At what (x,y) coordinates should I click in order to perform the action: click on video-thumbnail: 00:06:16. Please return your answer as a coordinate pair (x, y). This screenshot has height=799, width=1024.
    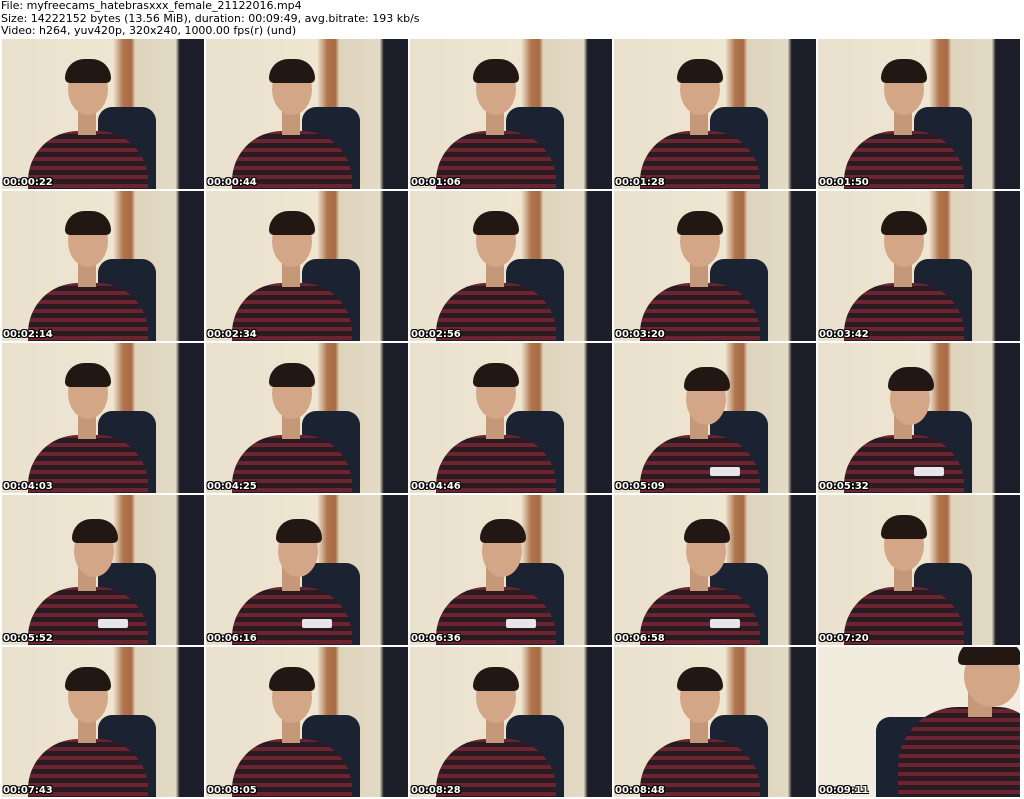
    Looking at the image, I should click on (307, 570).